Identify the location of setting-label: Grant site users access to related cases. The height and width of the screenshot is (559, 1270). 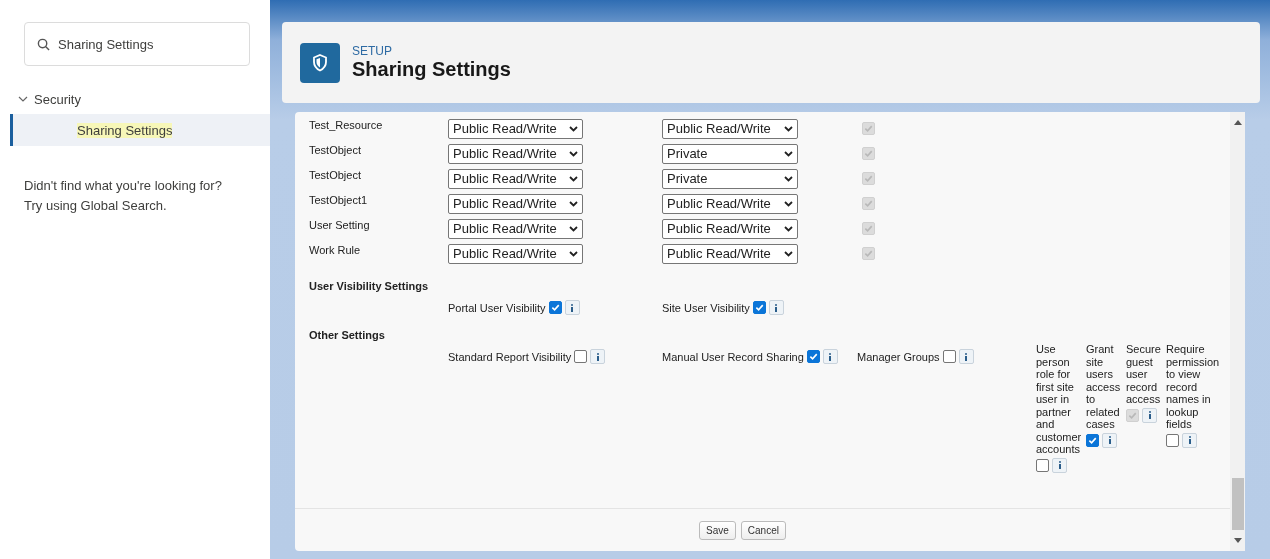
(1104, 387).